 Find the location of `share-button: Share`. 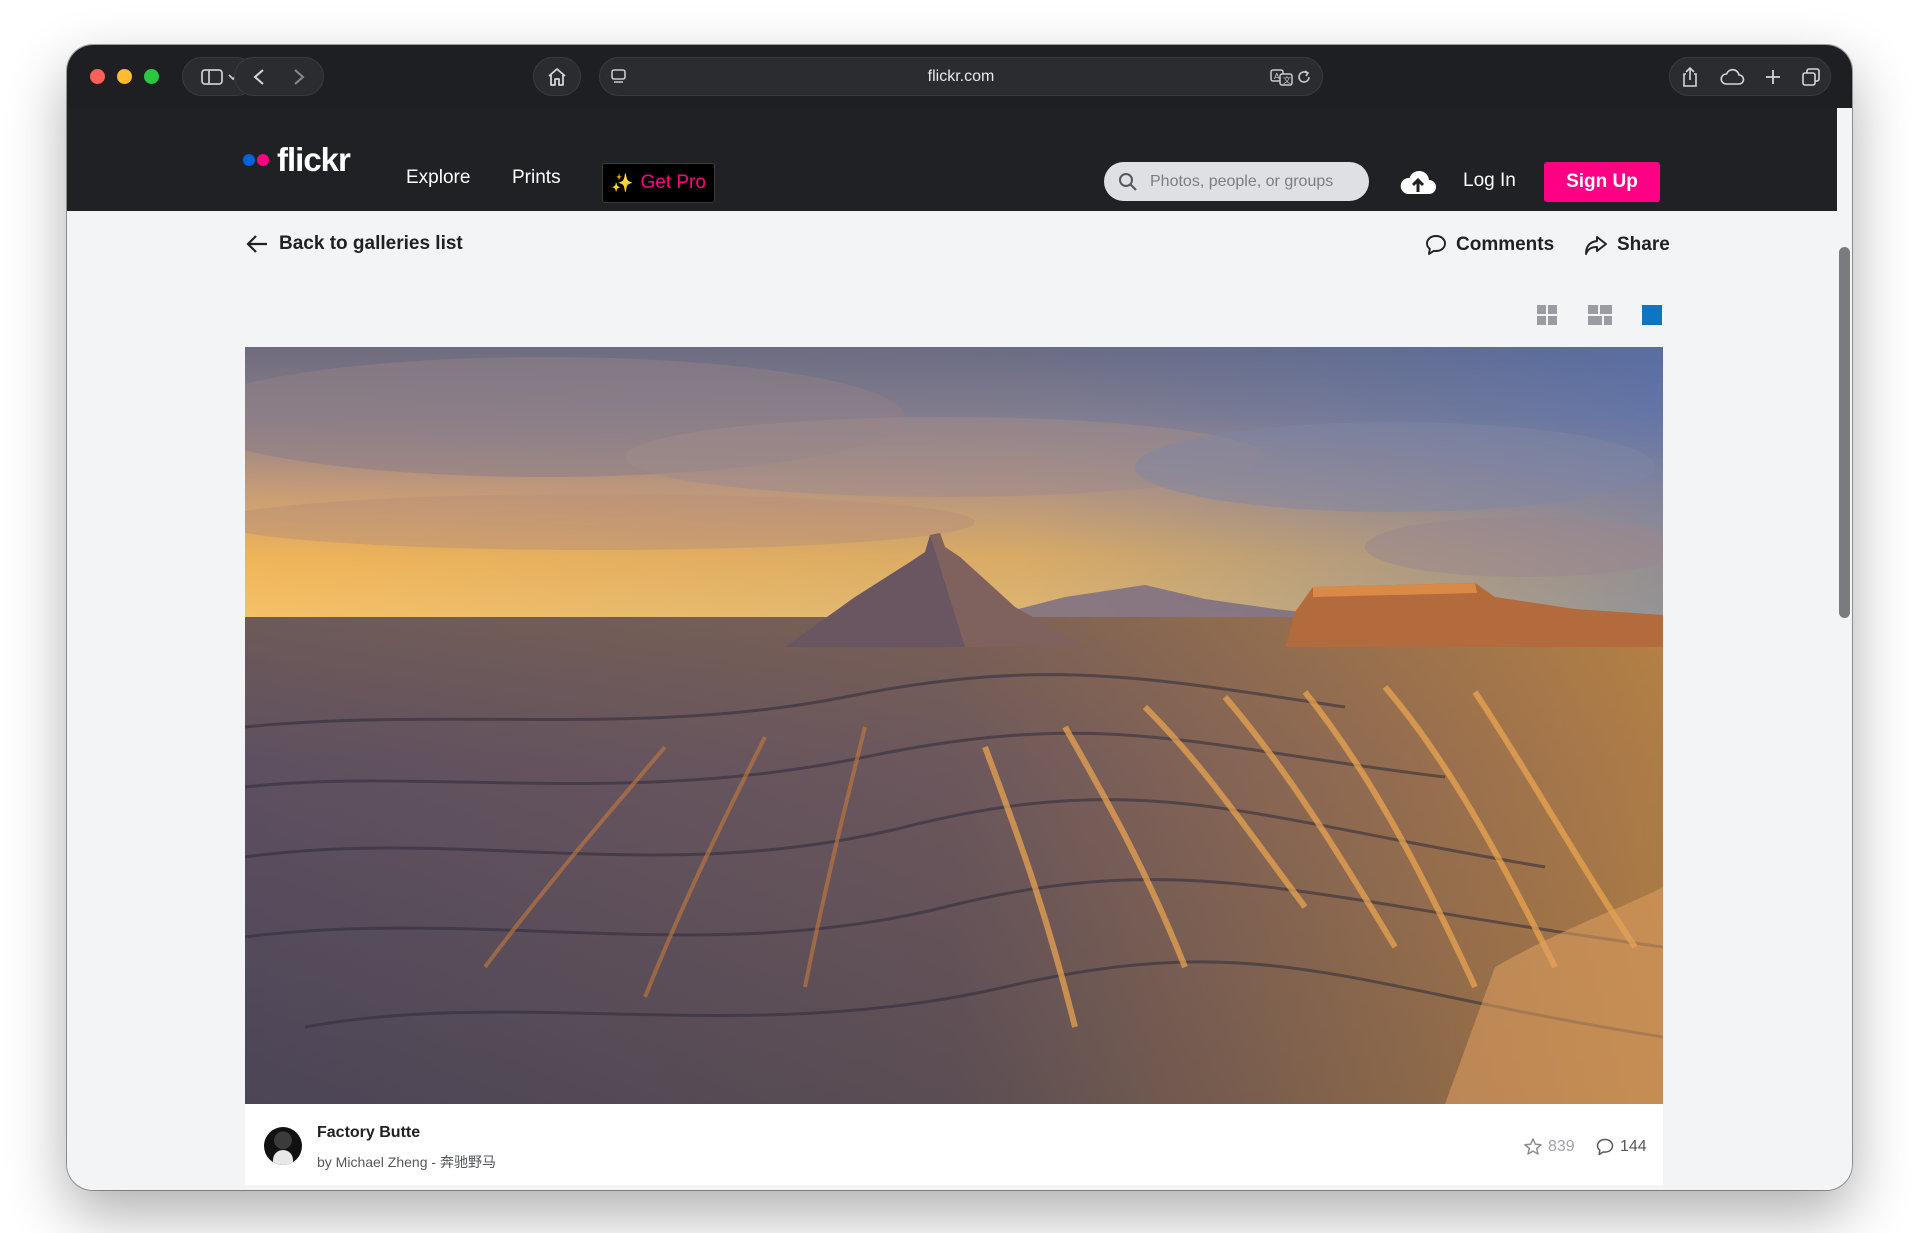

share-button: Share is located at coordinates (1626, 245).